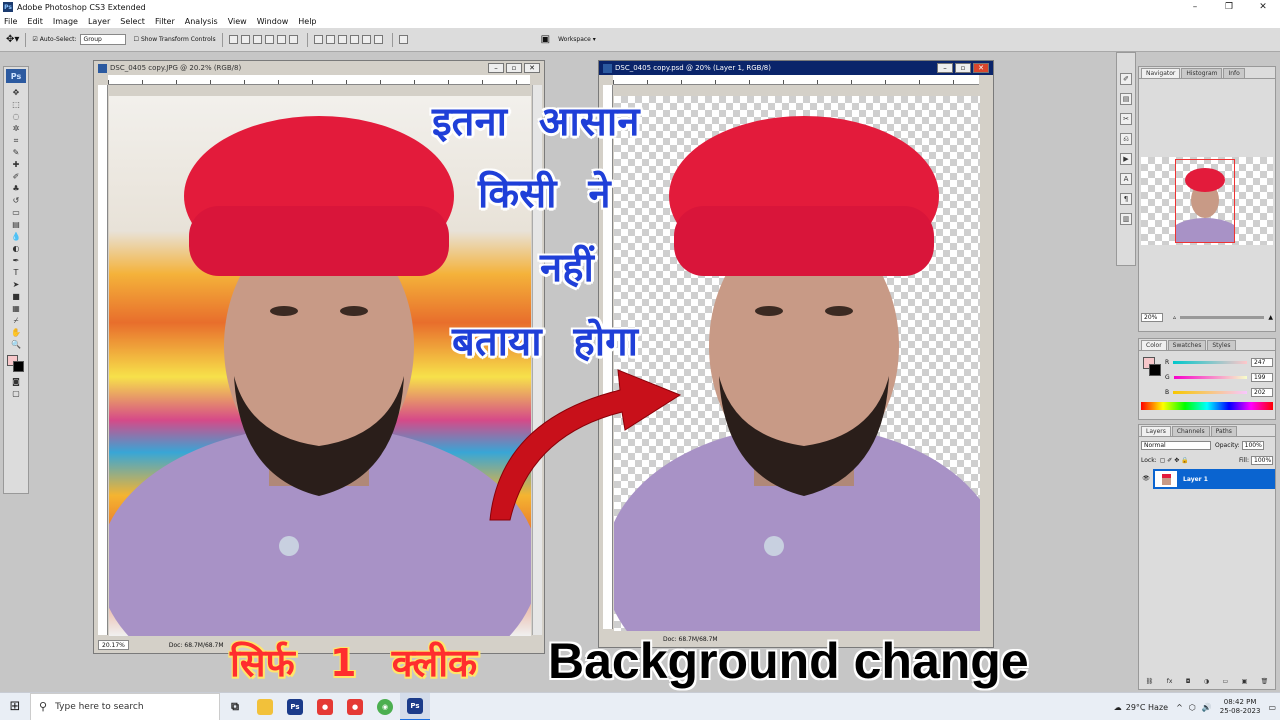  I want to click on auto-align-icon, so click(403, 39).